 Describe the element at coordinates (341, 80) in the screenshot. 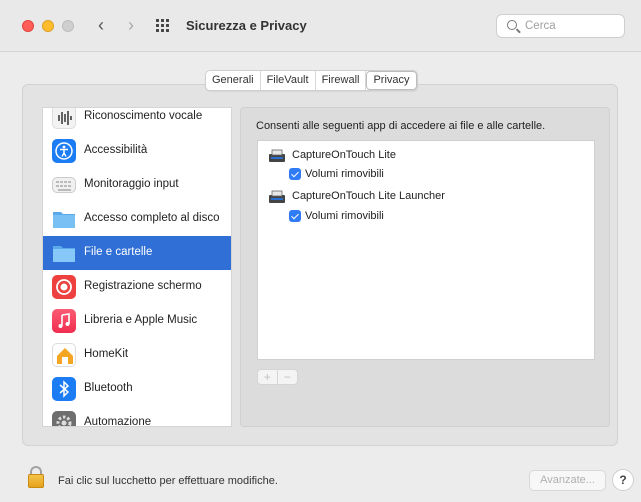

I see `tab-firewall: Firewall` at that location.